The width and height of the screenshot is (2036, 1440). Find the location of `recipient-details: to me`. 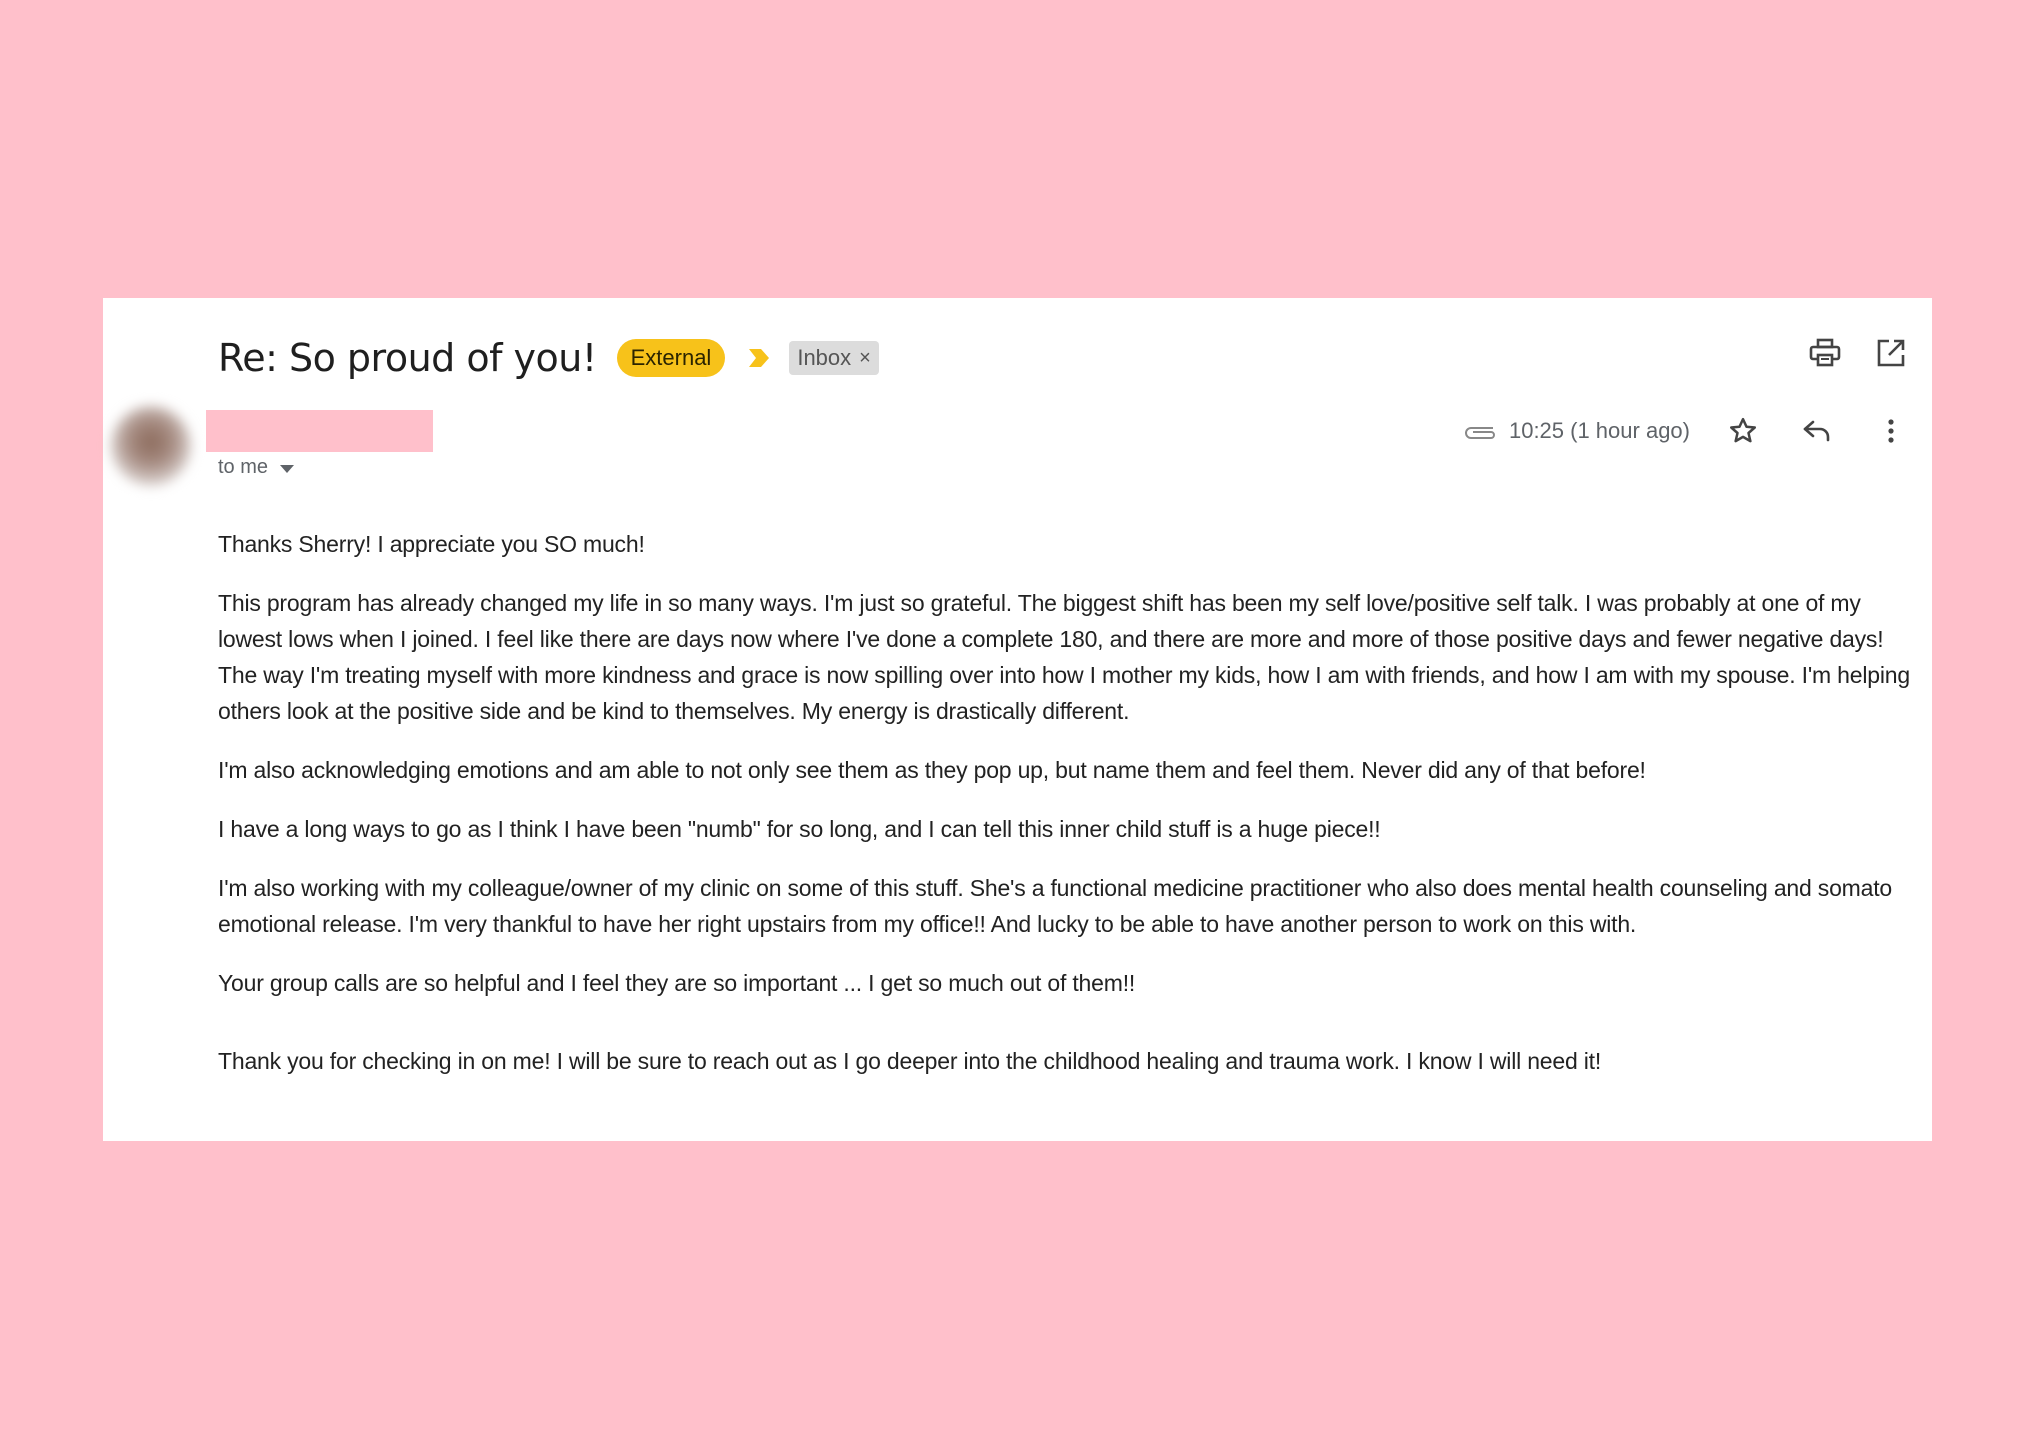

recipient-details: to me is located at coordinates (256, 467).